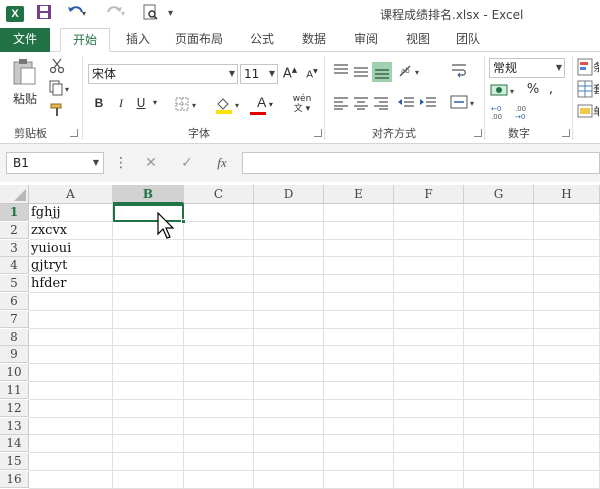  Describe the element at coordinates (25, 40) in the screenshot. I see `tab-file: 文件` at that location.